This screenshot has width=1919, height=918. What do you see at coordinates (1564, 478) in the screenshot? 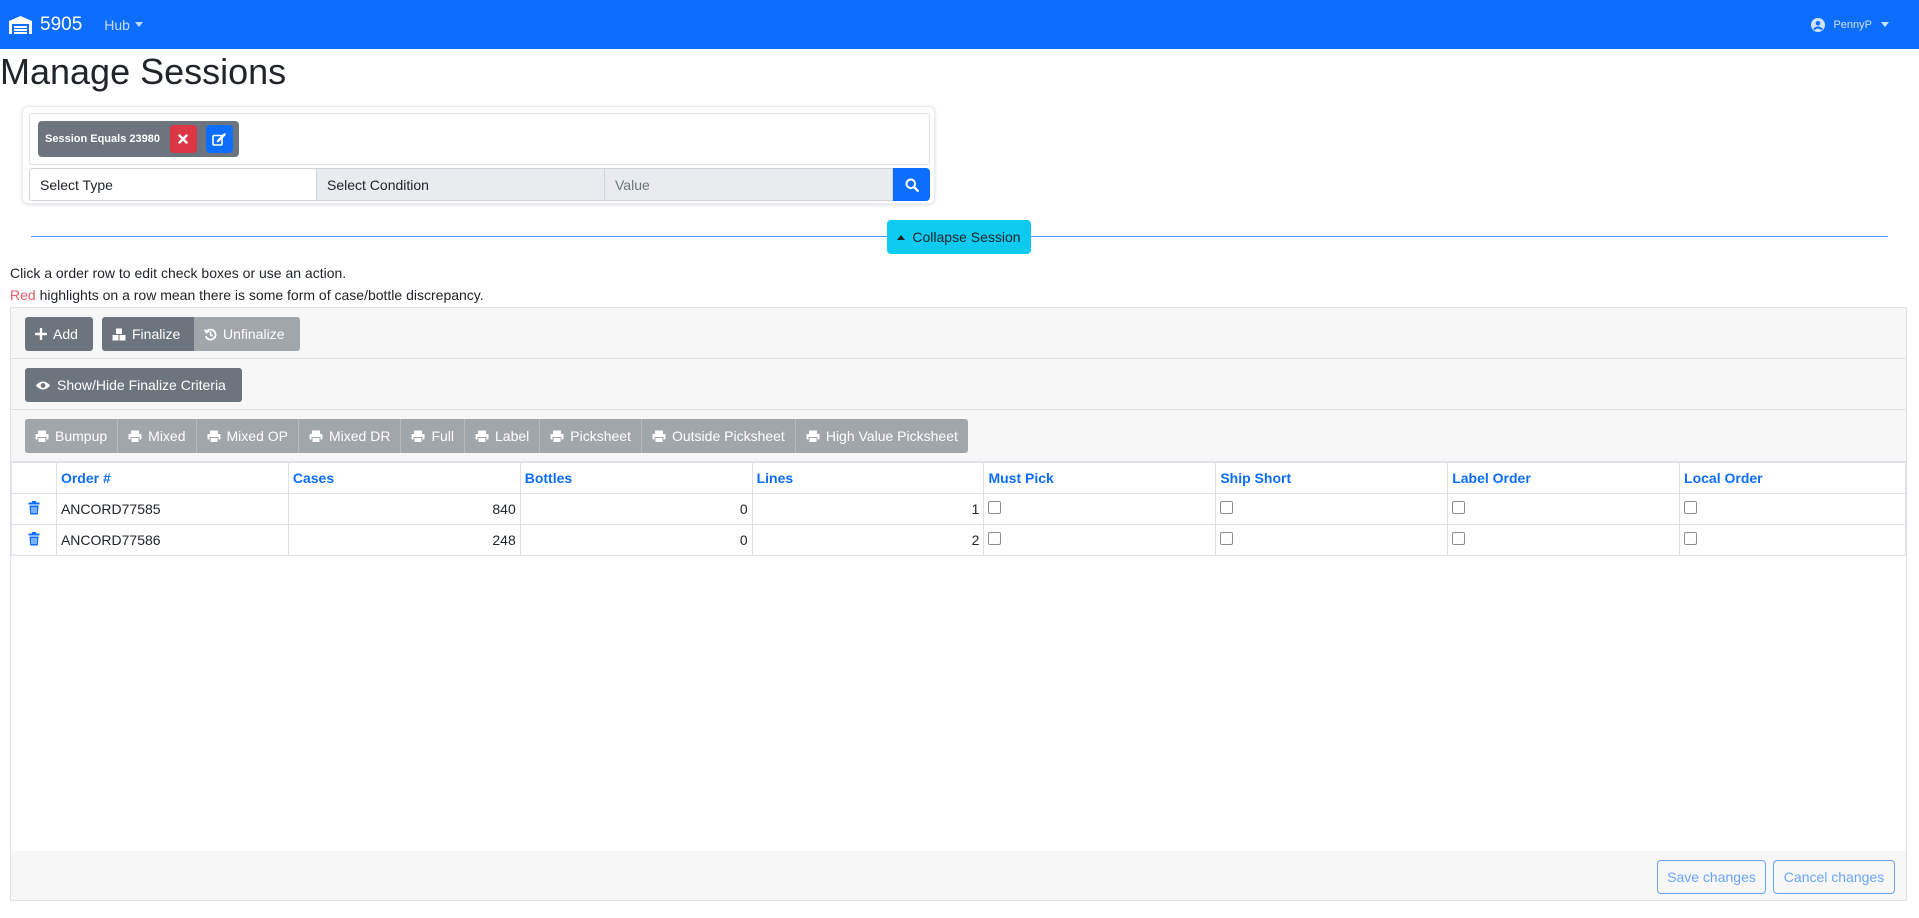
I see `column-header-label-order: Label Order` at bounding box center [1564, 478].